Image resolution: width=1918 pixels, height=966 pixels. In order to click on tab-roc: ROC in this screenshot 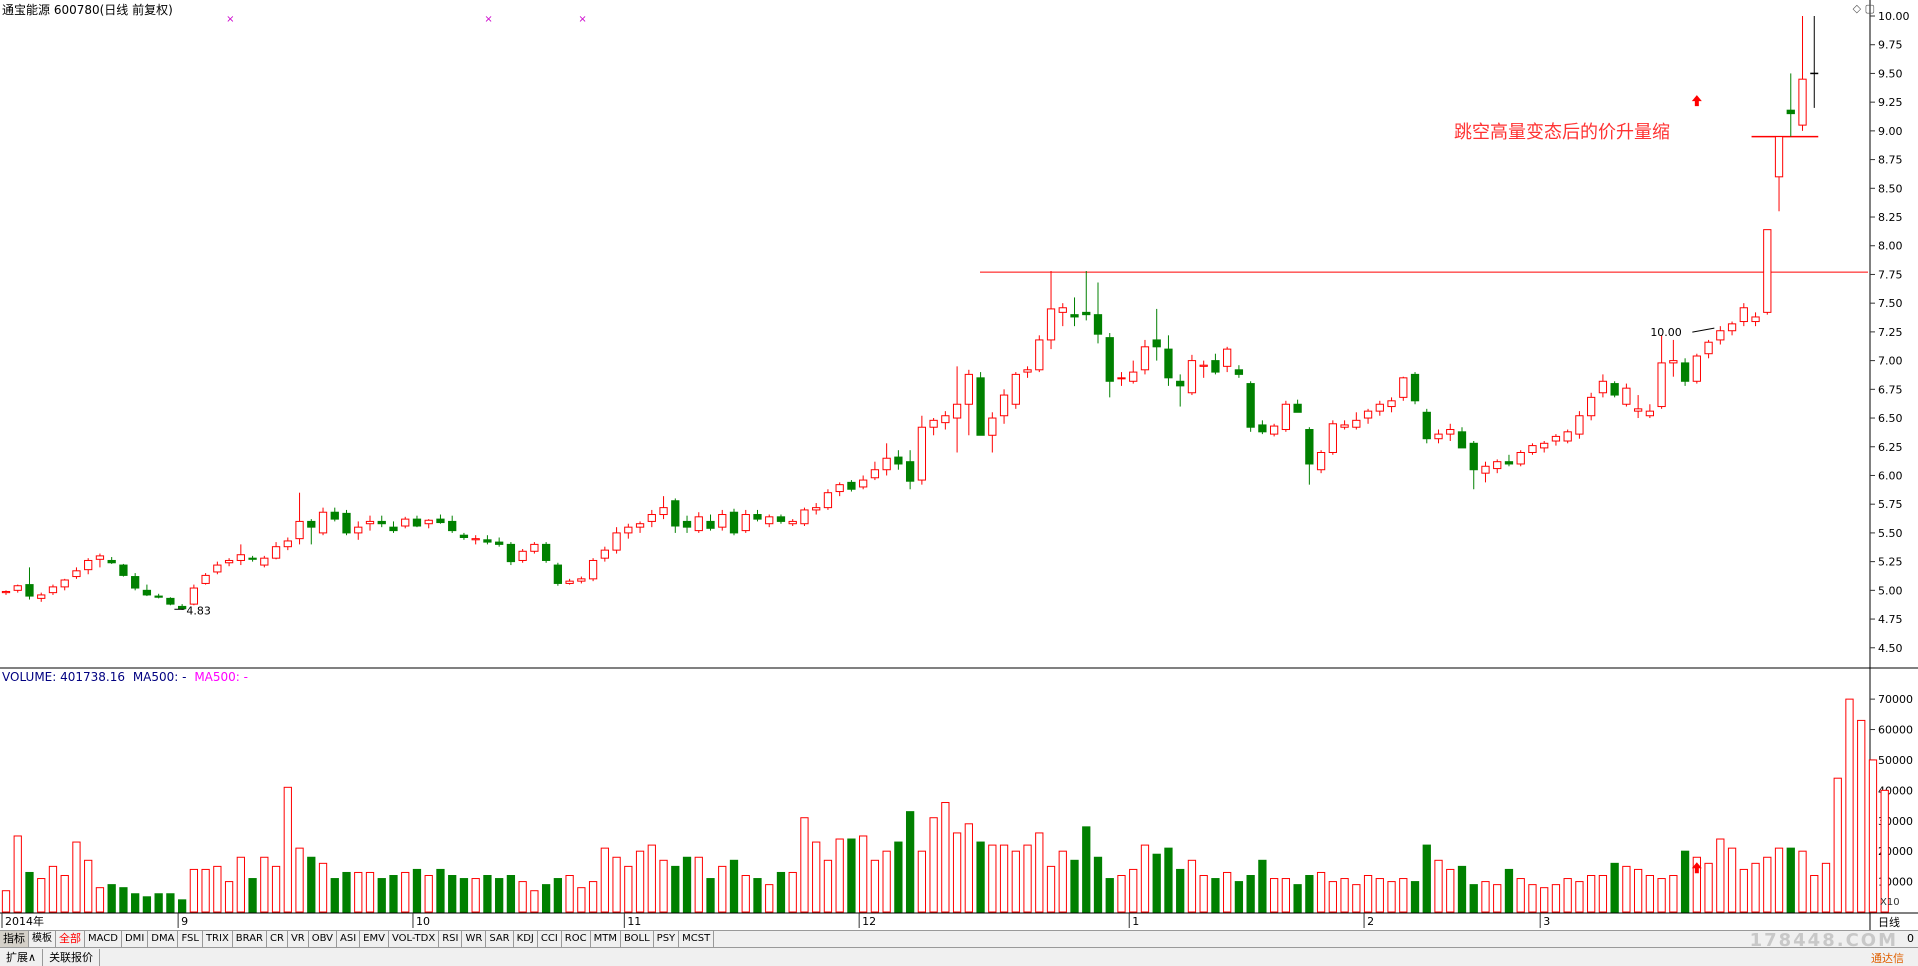, I will do `click(576, 939)`.